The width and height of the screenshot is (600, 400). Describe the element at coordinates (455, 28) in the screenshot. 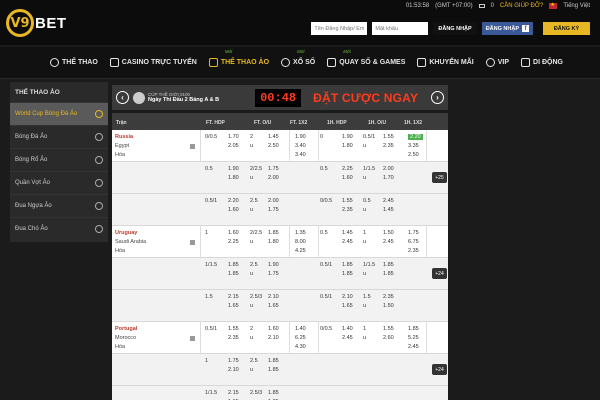

I see `login-button: ĐĂNG NHẬP` at that location.